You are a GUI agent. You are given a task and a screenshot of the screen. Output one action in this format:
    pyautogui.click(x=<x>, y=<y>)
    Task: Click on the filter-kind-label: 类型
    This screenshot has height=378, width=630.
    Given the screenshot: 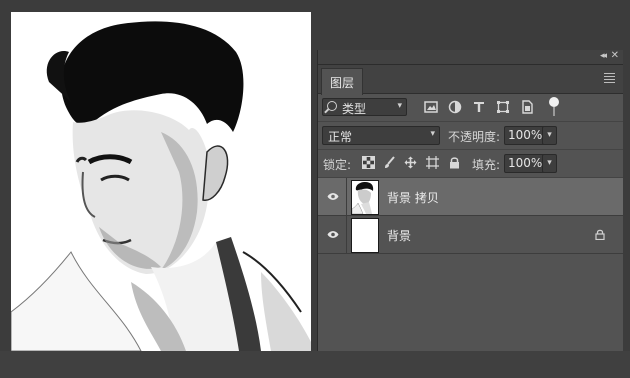 What is the action you would take?
    pyautogui.click(x=354, y=109)
    